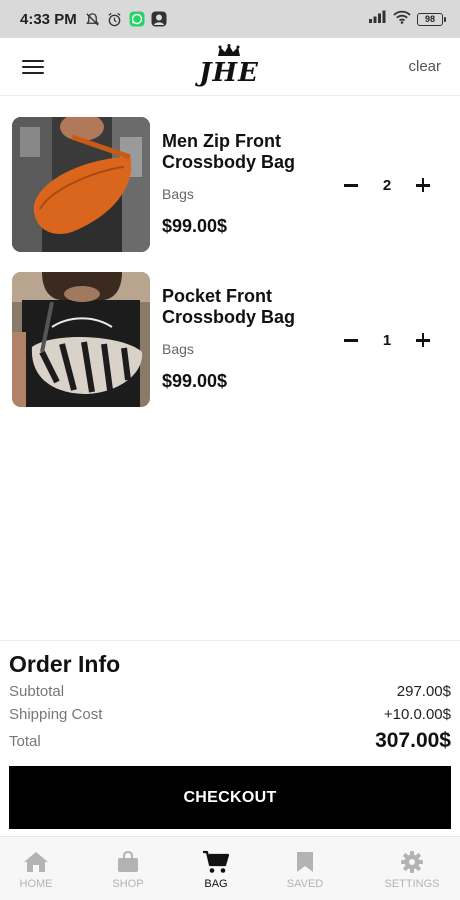  What do you see at coordinates (216, 884) in the screenshot?
I see `nav-label: BAG` at bounding box center [216, 884].